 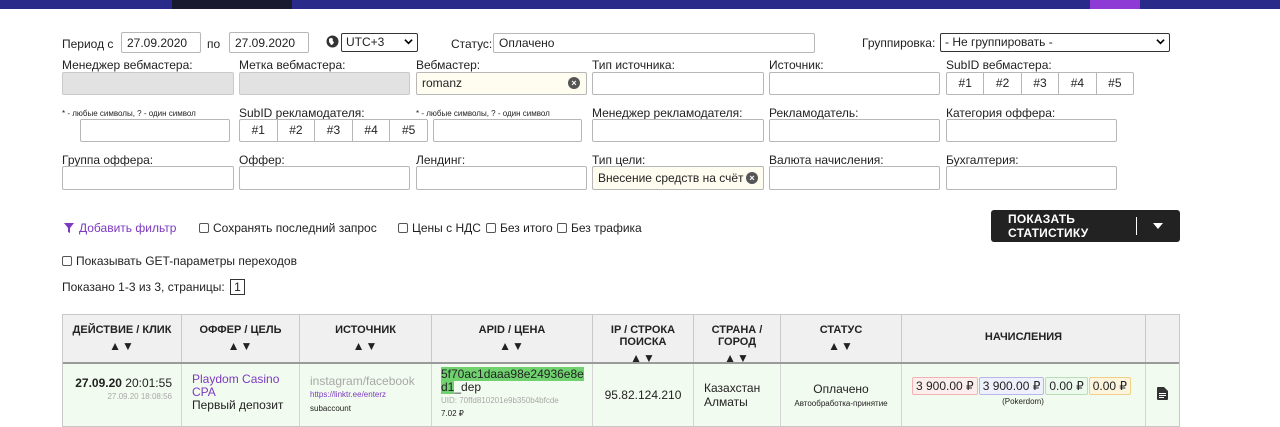 I want to click on subid-webmaster-label: SubID вебмастера:, so click(x=999, y=65).